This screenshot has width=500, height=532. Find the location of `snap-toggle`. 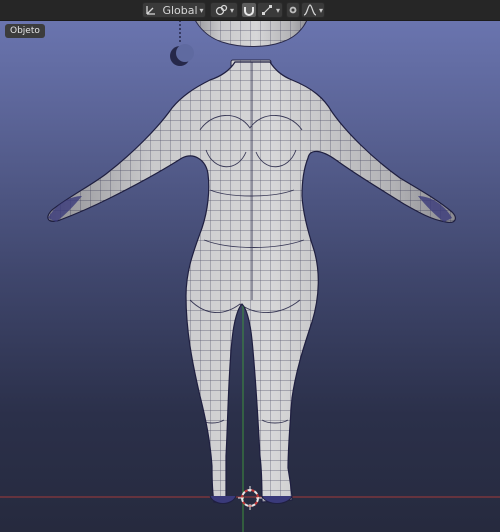

snap-toggle is located at coordinates (249, 10).